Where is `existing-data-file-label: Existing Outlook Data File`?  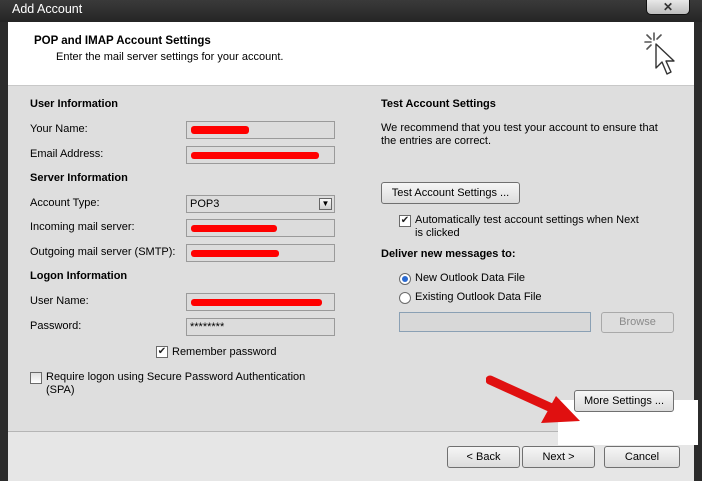 existing-data-file-label: Existing Outlook Data File is located at coordinates (478, 297).